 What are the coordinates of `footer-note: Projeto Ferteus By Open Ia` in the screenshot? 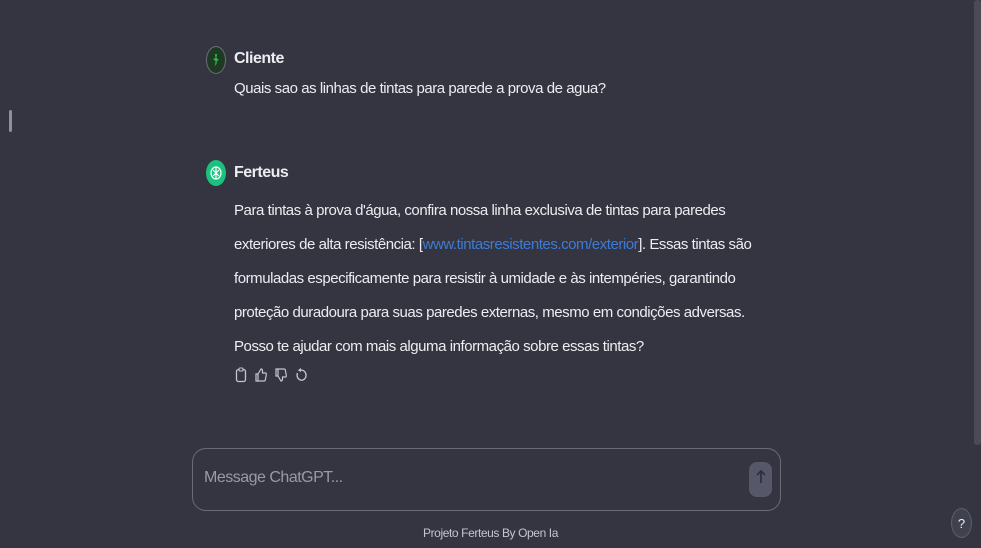 It's located at (490, 533).